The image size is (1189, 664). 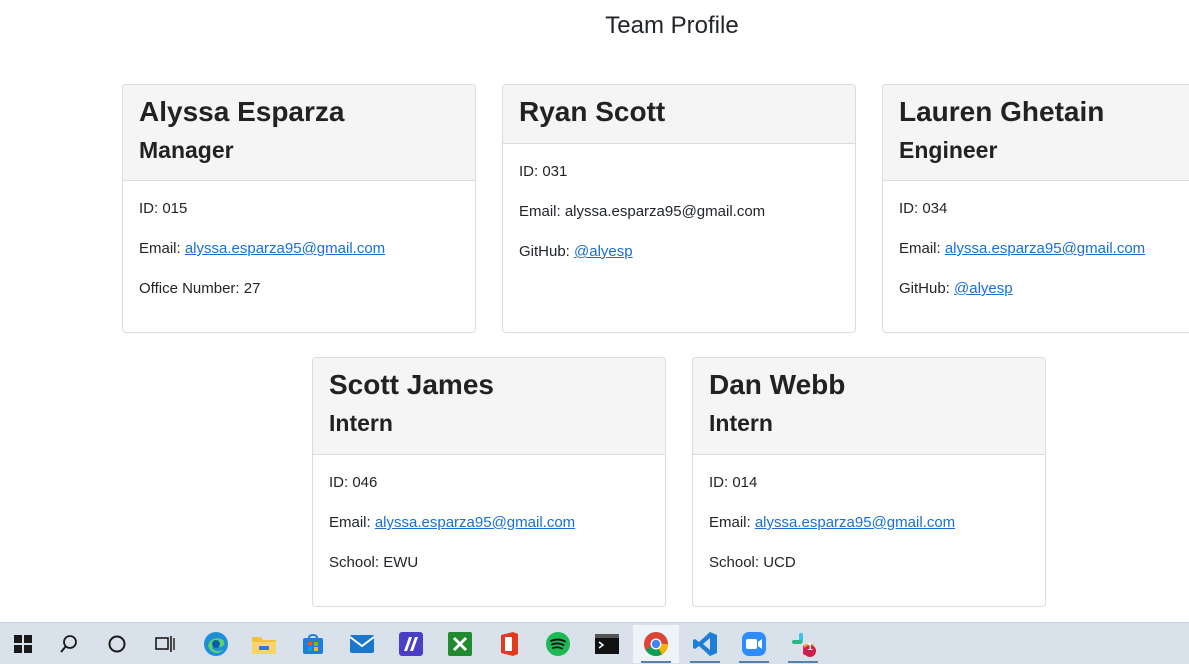 I want to click on terminal-icon, so click(x=607, y=644).